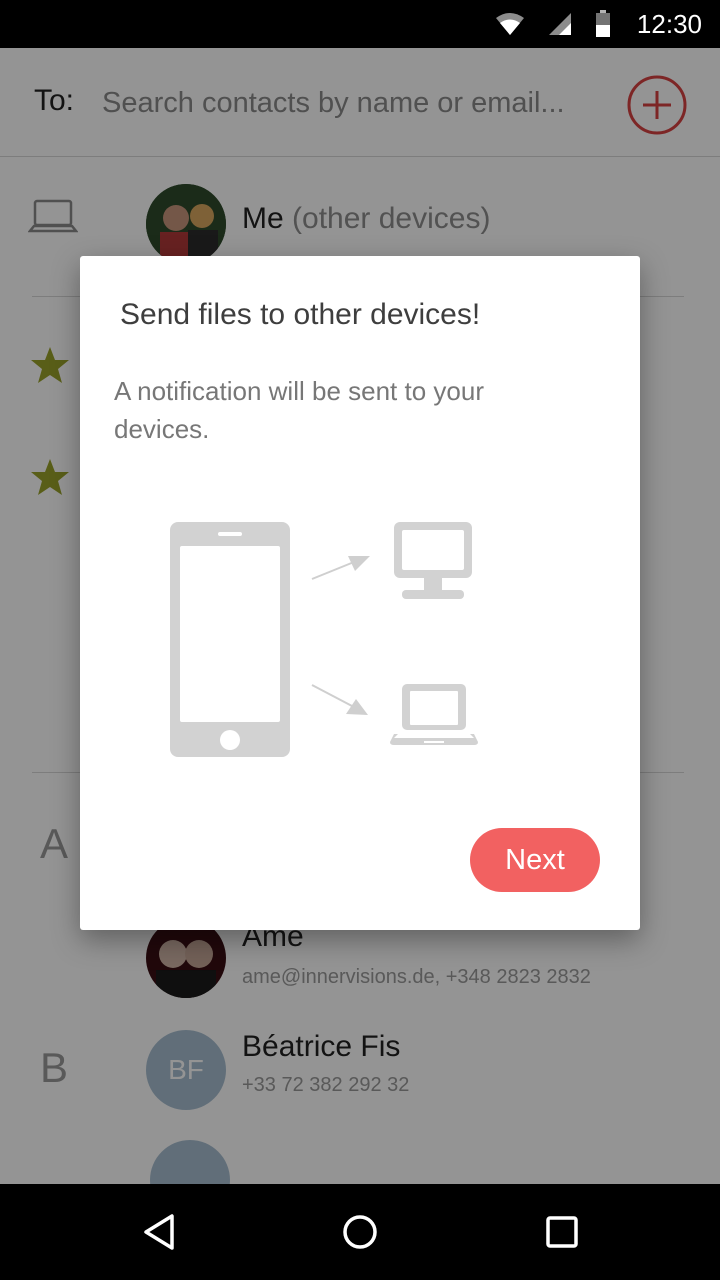 This screenshot has width=720, height=1280. I want to click on next-button: Next, so click(535, 860).